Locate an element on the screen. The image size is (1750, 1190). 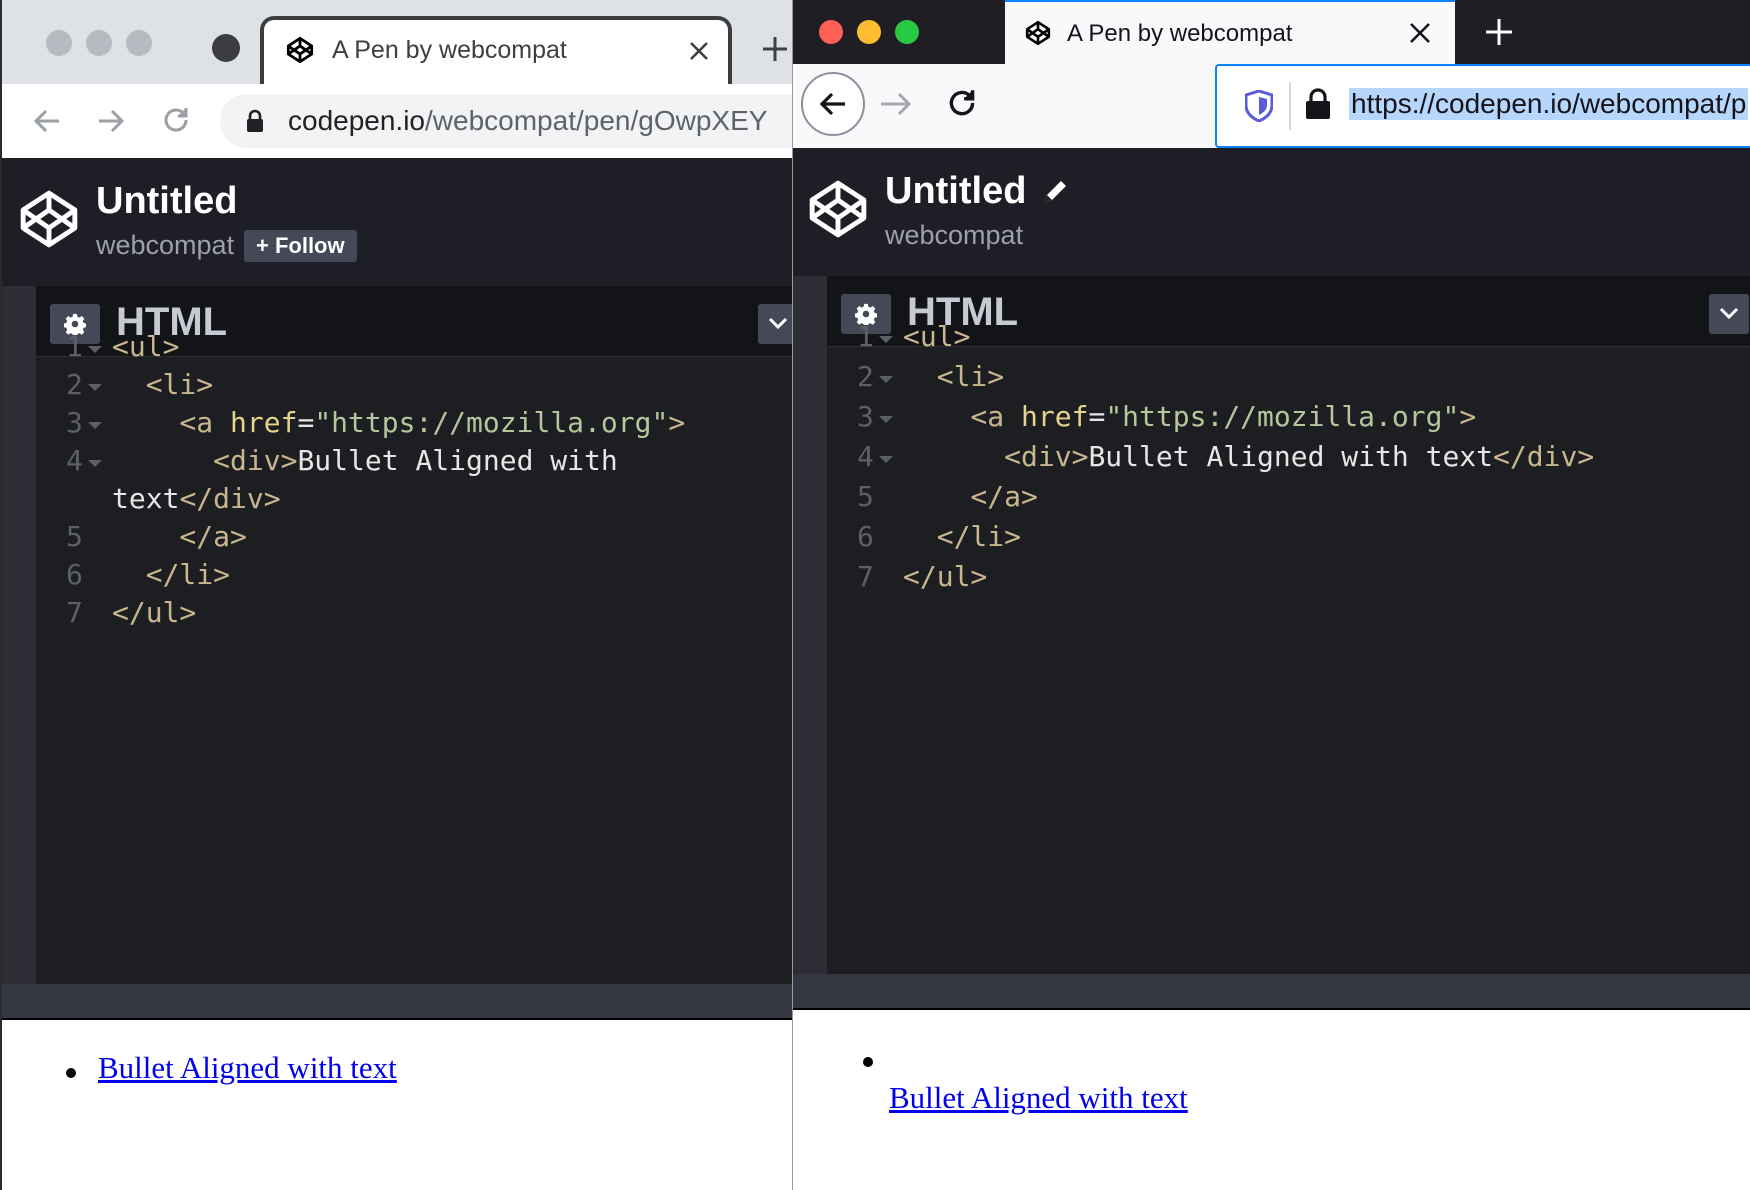
code-line: <div>Bullet Aligned with text</div> is located at coordinates (1248, 456).